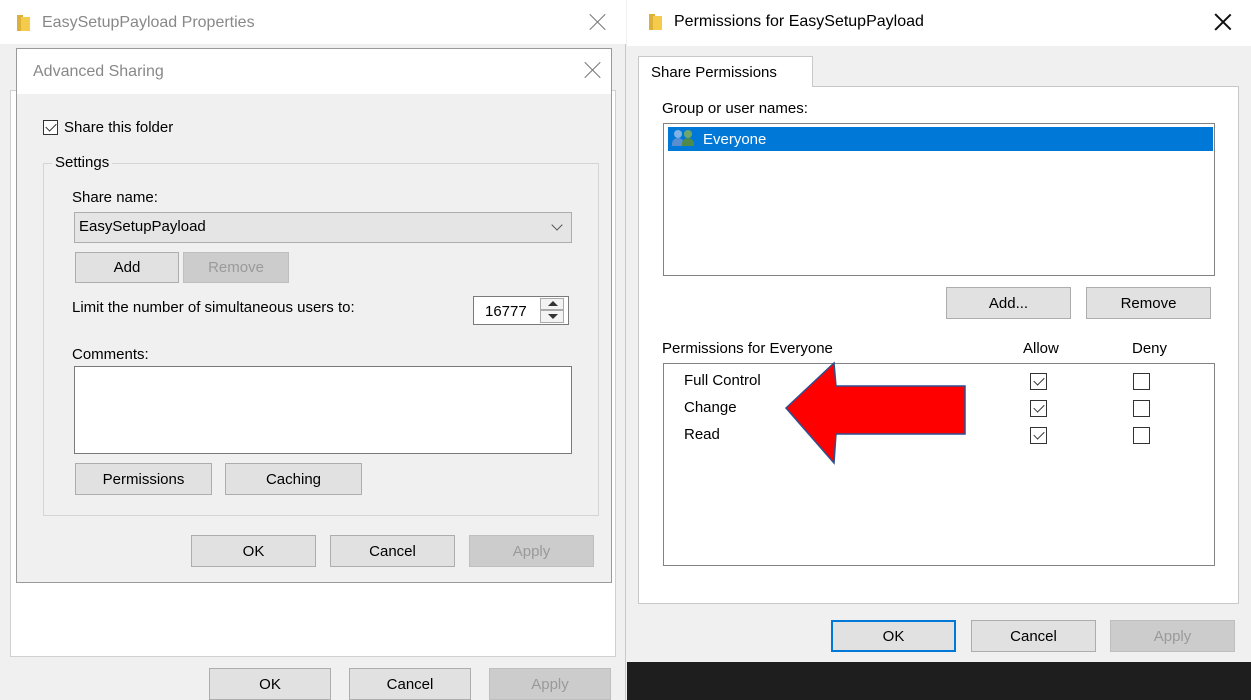 This screenshot has height=700, width=1251. I want to click on share-name-value: EasySetupPayload, so click(142, 226).